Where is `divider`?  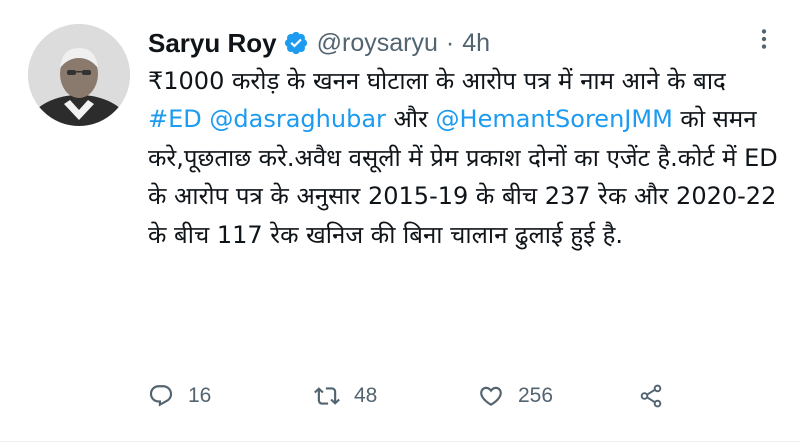
divider is located at coordinates (400, 441).